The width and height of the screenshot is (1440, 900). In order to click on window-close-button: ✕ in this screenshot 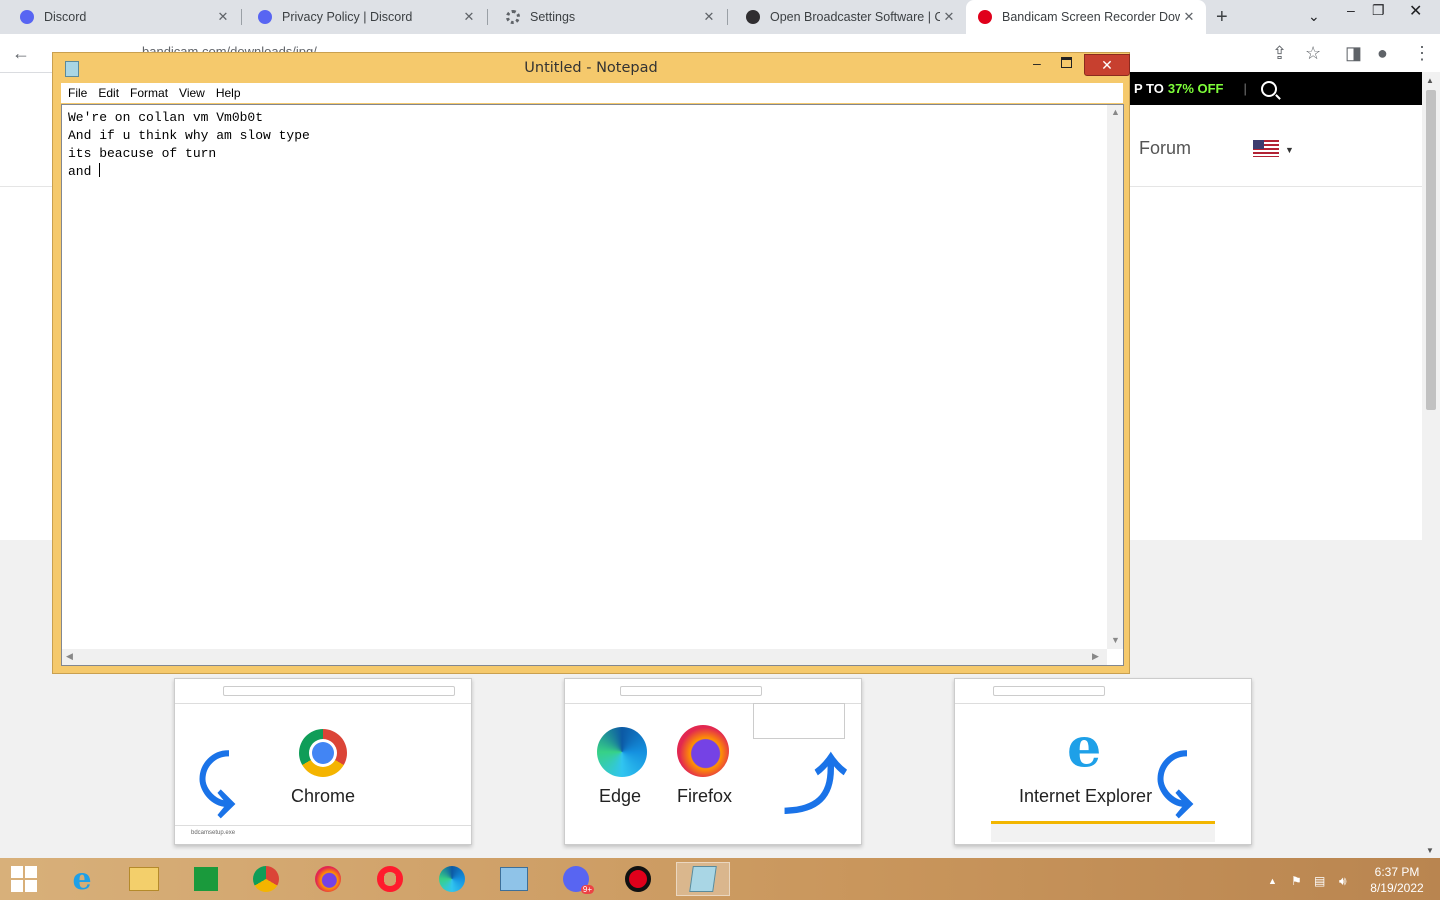, I will do `click(1415, 11)`.